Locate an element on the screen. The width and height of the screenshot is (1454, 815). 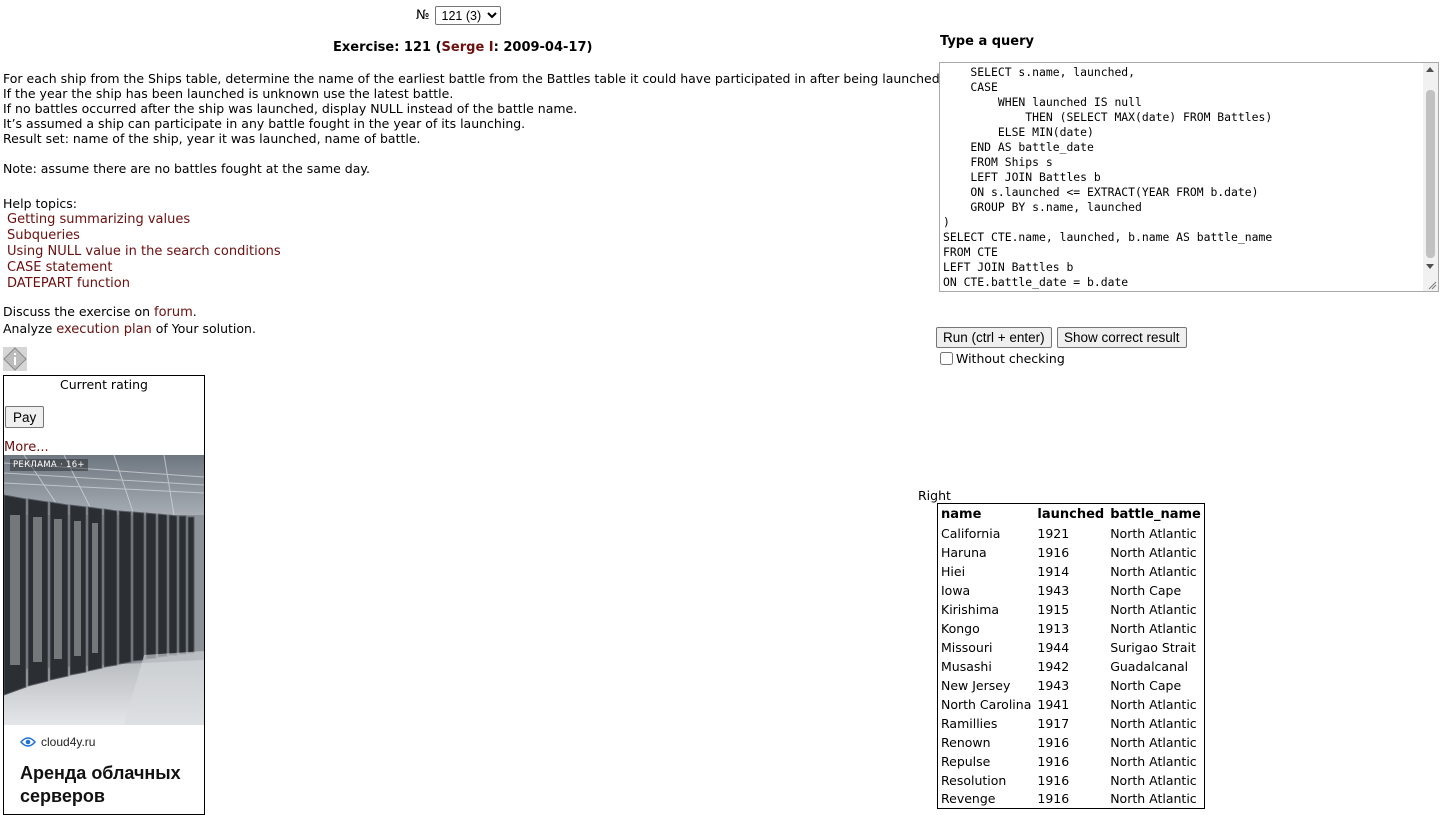
cell-launched: 1917 is located at coordinates (1053, 723).